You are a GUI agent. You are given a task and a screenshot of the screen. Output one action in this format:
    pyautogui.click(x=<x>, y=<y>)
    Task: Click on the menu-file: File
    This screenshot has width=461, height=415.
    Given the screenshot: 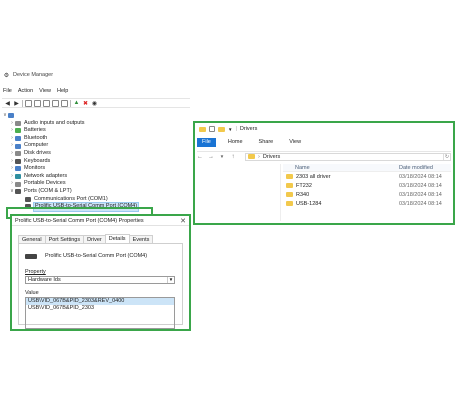 What is the action you would take?
    pyautogui.click(x=7, y=91)
    